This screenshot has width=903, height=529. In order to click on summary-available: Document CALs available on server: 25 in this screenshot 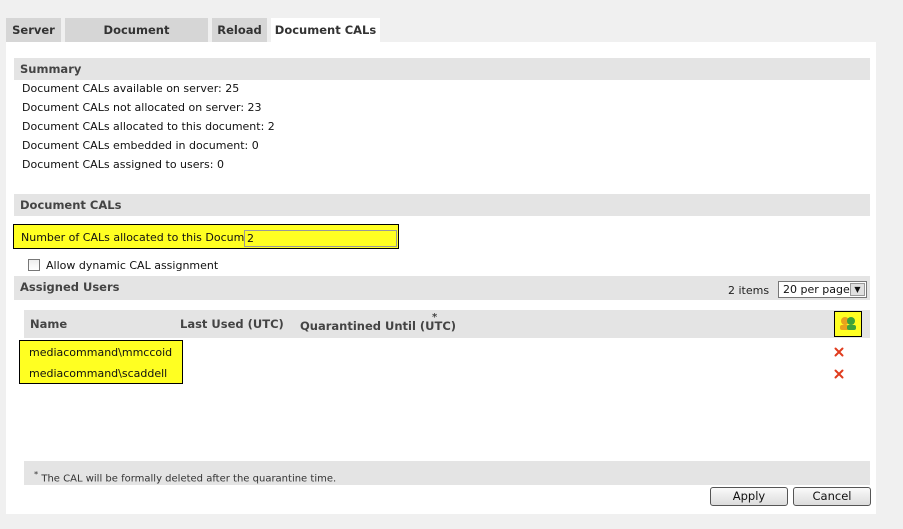, I will do `click(131, 88)`.